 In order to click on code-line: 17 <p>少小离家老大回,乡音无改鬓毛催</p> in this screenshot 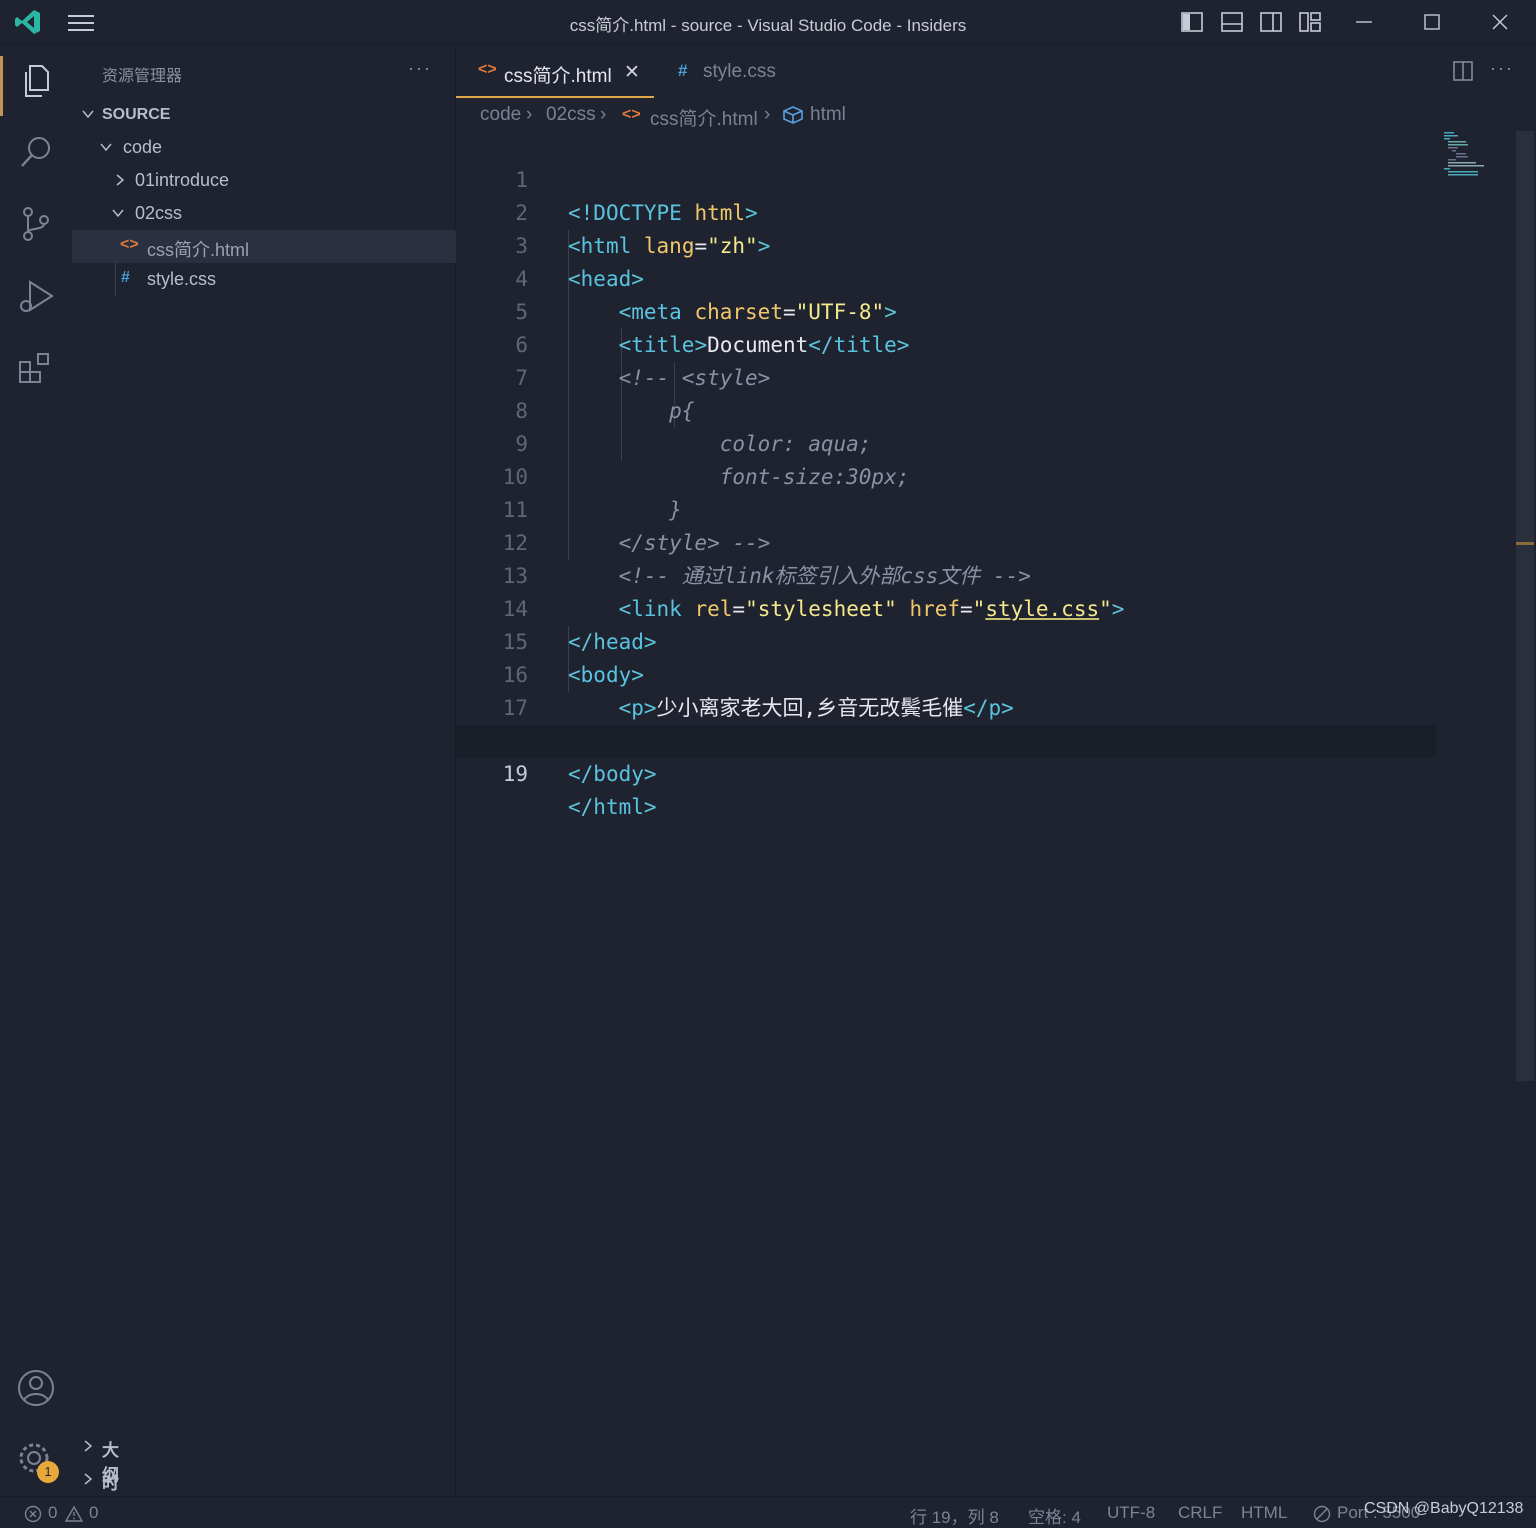, I will do `click(956, 706)`.